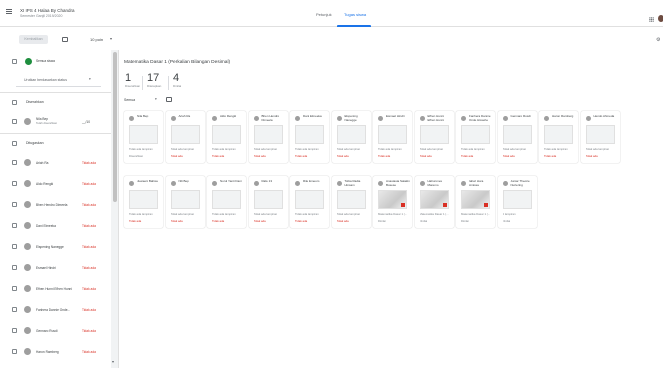 This screenshot has height=368, width=663. Describe the element at coordinates (47, 10) in the screenshot. I see `class-title: XI IPS 4 Halaa By Chandra` at that location.